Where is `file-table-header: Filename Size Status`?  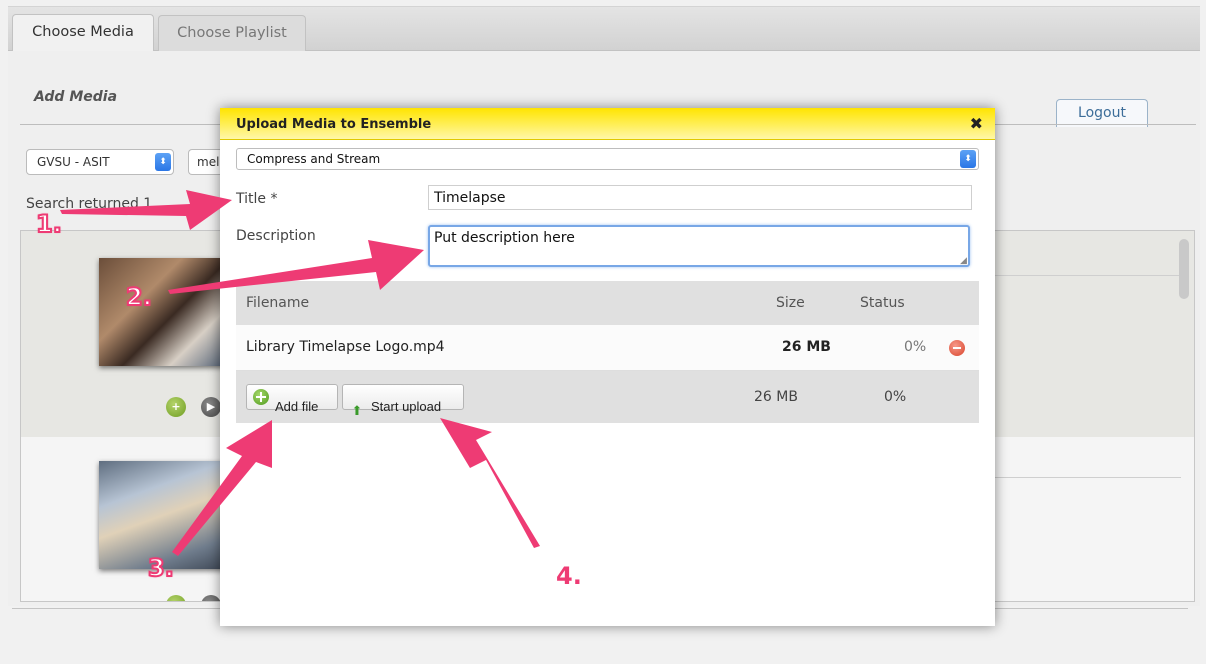 file-table-header: Filename Size Status is located at coordinates (607, 303).